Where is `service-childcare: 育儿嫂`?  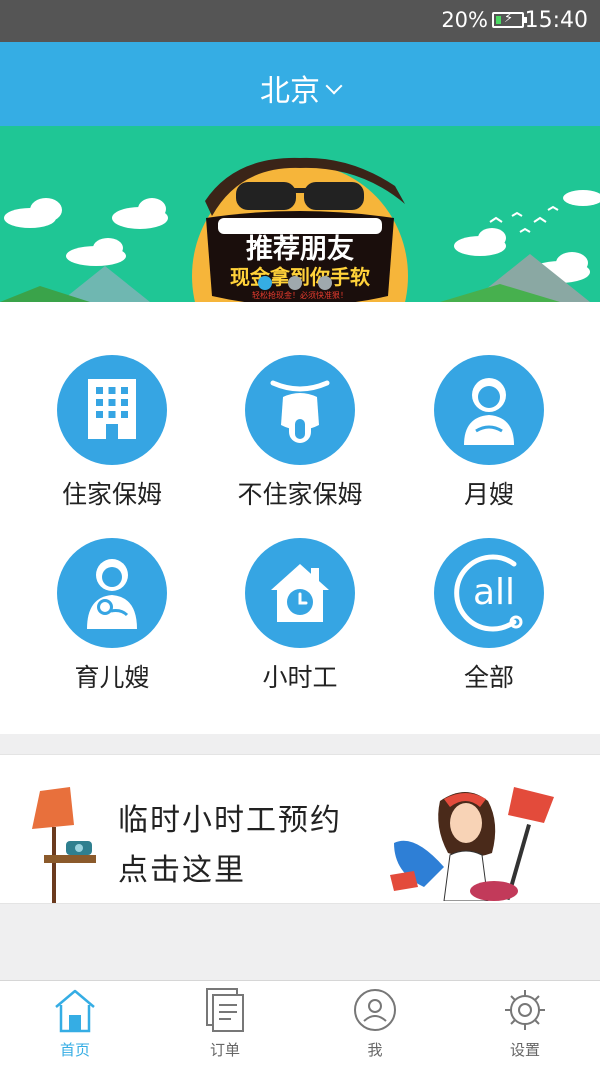
service-childcare: 育儿嫂 is located at coordinates (112, 616).